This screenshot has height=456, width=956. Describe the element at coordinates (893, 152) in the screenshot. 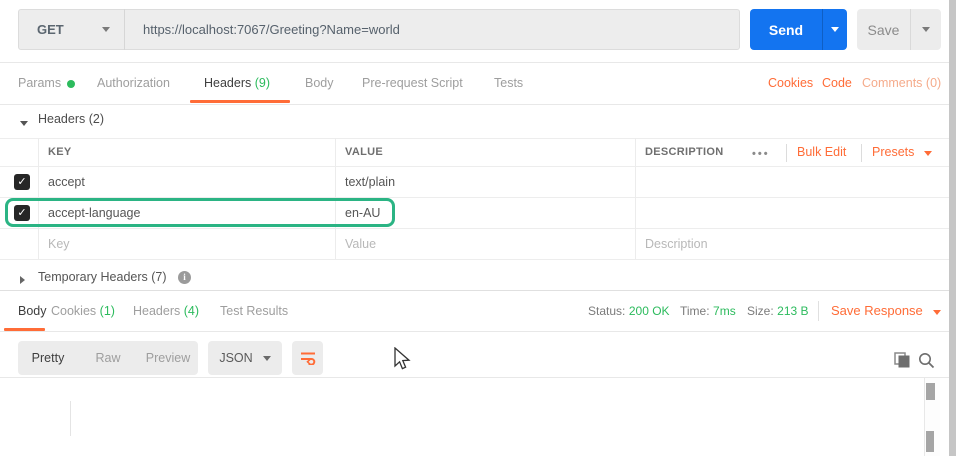

I see `presets-label: Presets` at that location.